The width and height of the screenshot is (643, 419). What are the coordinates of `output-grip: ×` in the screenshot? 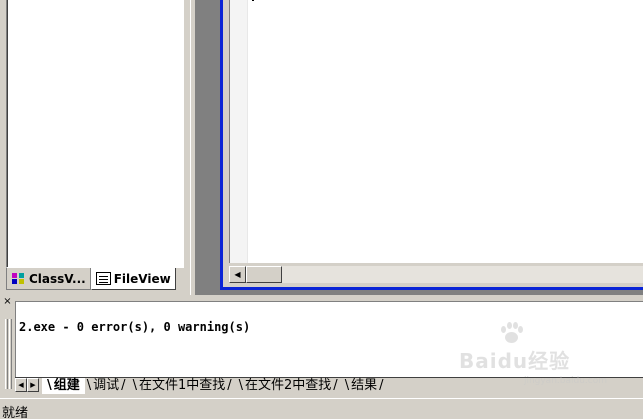 It's located at (8, 345).